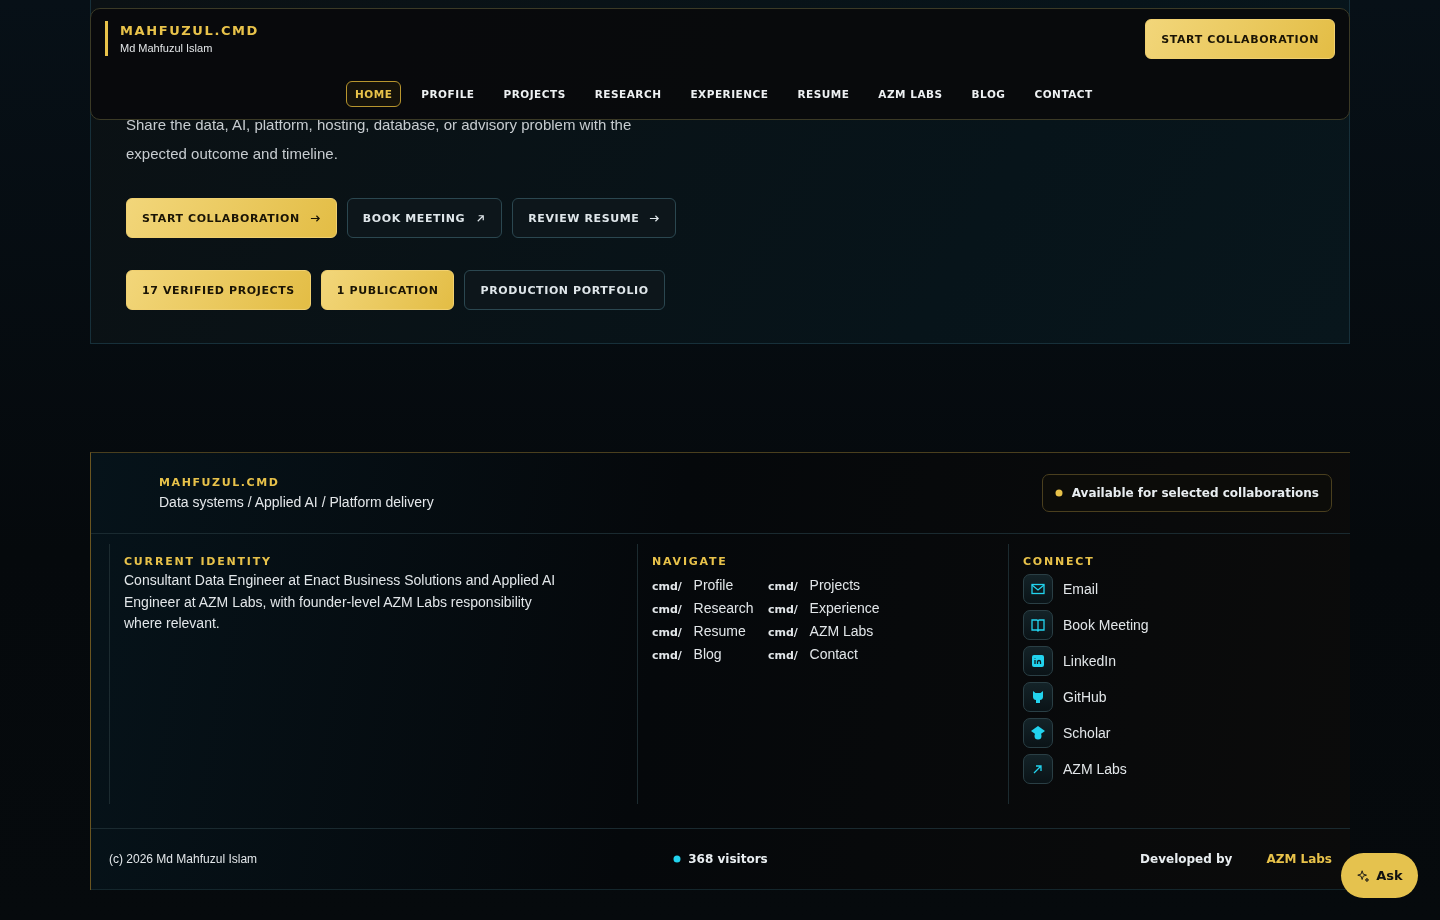 The image size is (1440, 920). Describe the element at coordinates (828, 608) in the screenshot. I see `footer-nav-link: cmd/ Experience` at that location.